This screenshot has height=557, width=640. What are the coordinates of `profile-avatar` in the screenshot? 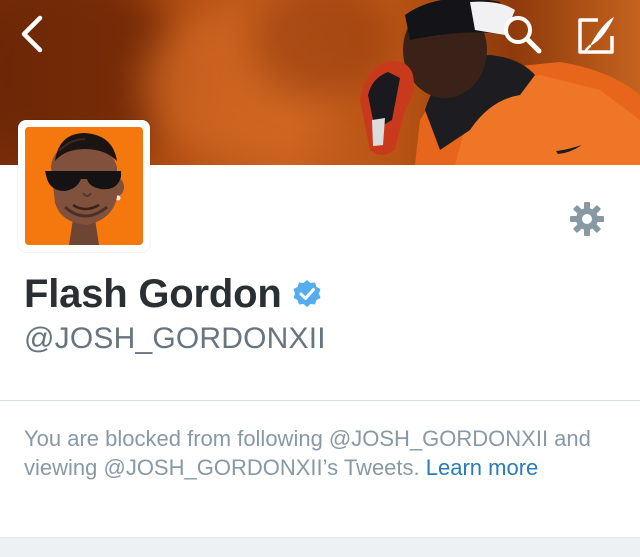 It's located at (84, 186).